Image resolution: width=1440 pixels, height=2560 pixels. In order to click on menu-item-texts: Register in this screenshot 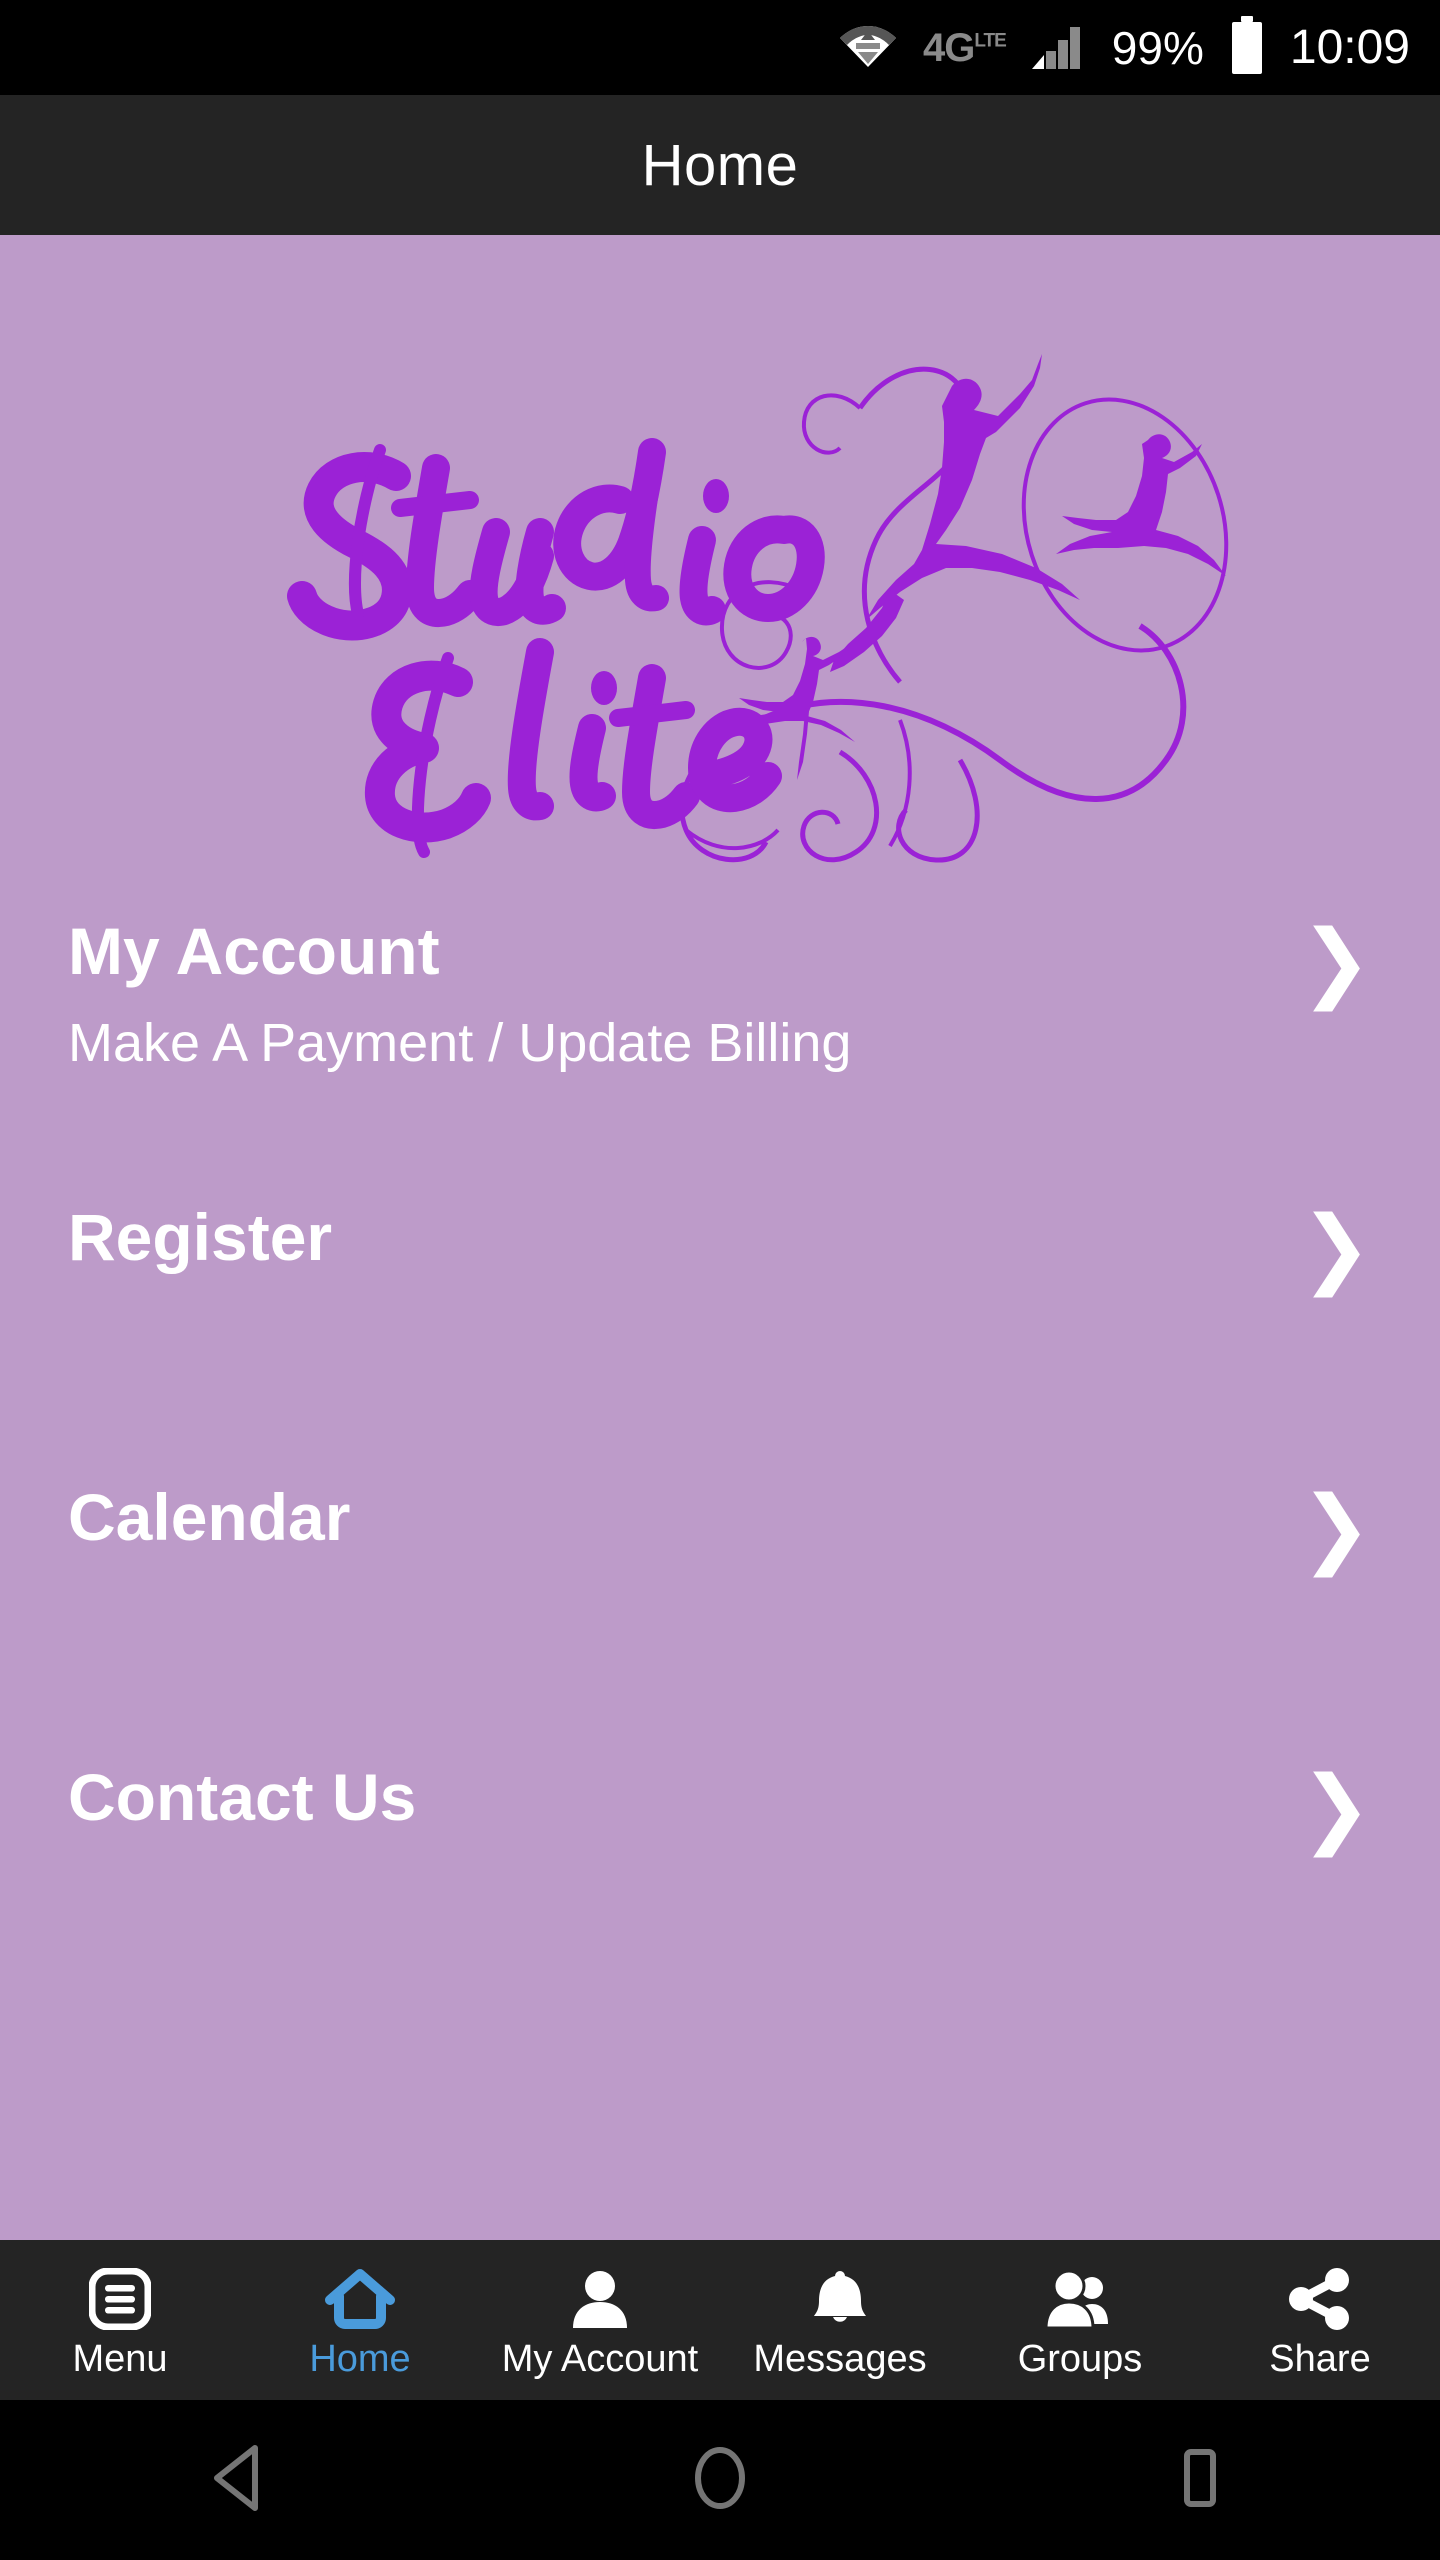, I will do `click(200, 1237)`.